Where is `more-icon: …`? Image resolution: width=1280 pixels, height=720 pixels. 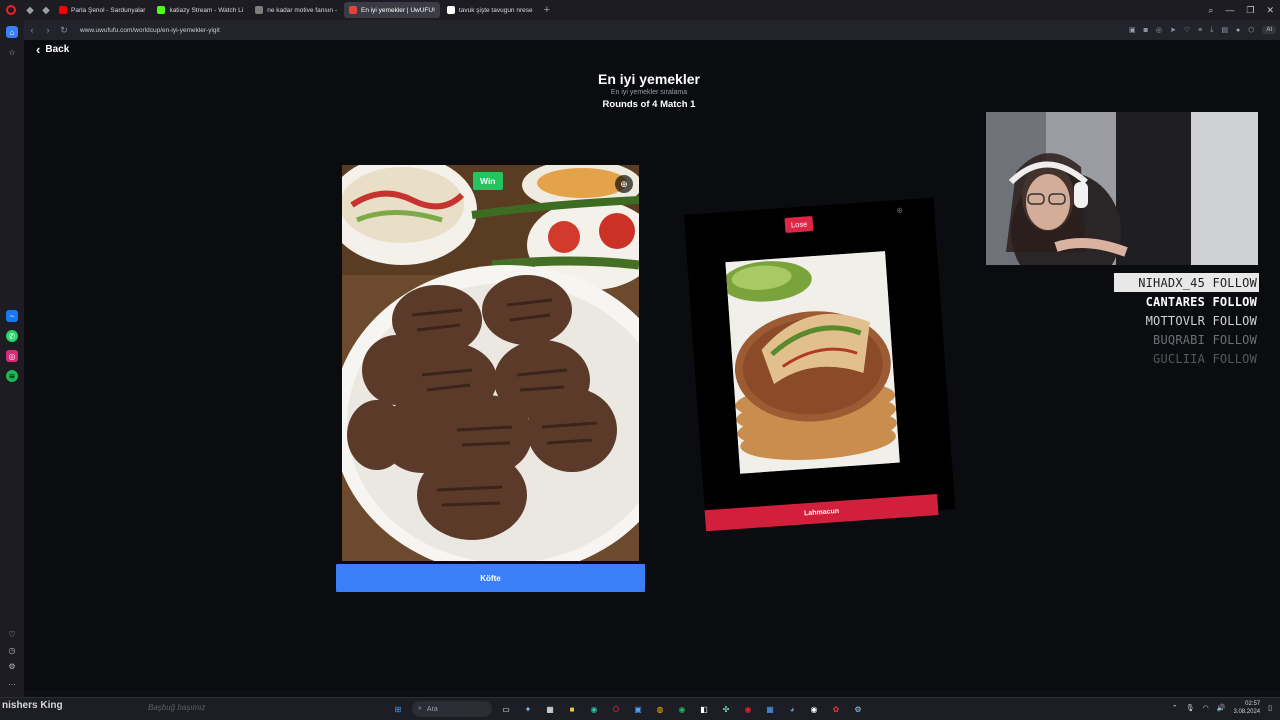
more-icon: … is located at coordinates (12, 682).